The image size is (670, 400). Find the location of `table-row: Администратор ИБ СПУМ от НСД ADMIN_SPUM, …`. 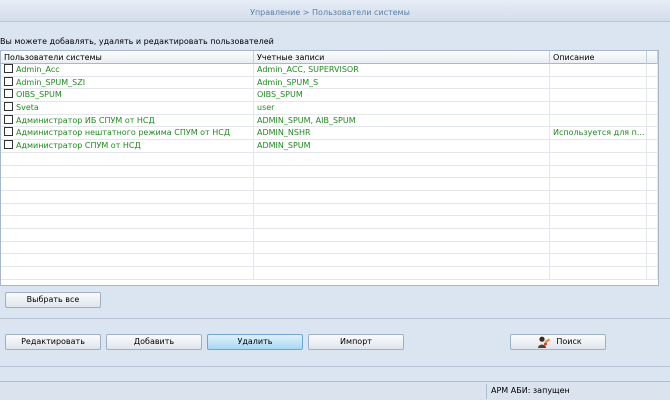

table-row: Администратор ИБ СПУМ от НСД ADMIN_SPUM, … is located at coordinates (329, 121).